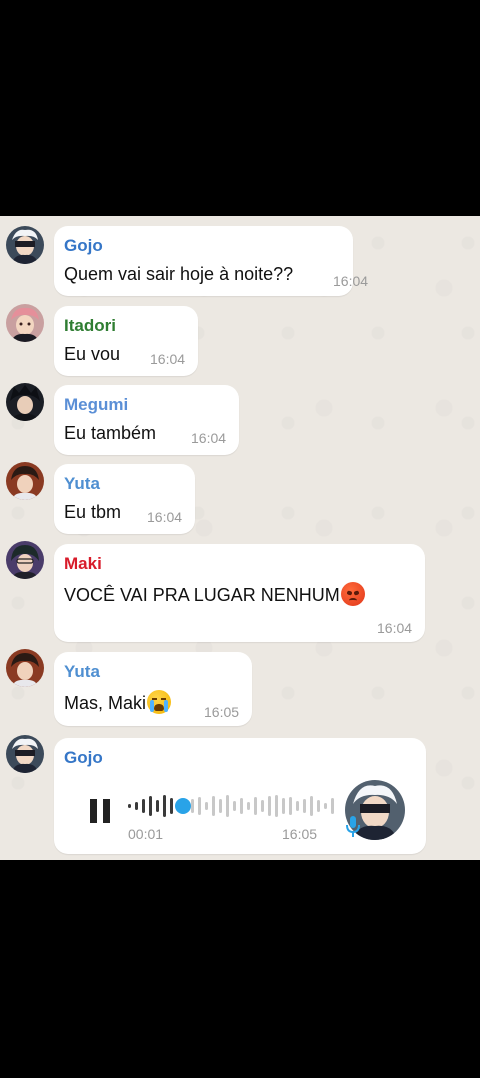  What do you see at coordinates (126, 341) in the screenshot?
I see `message-bubble: Itadori Eu vou 16:04` at bounding box center [126, 341].